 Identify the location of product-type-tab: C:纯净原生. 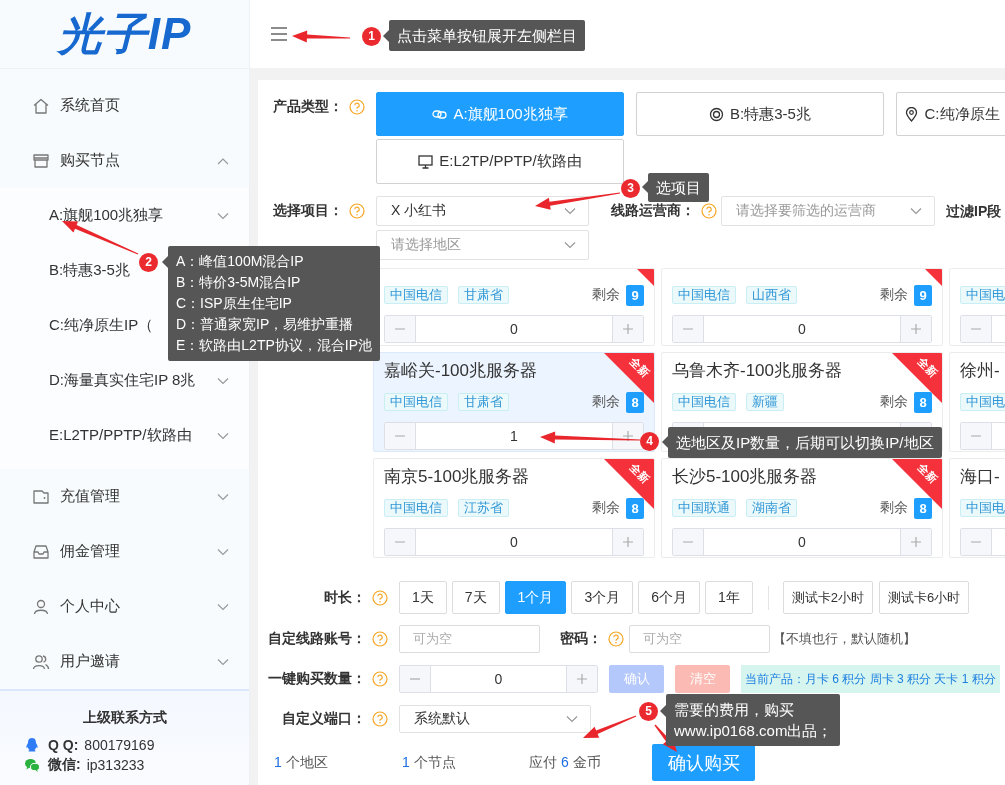
(950, 114).